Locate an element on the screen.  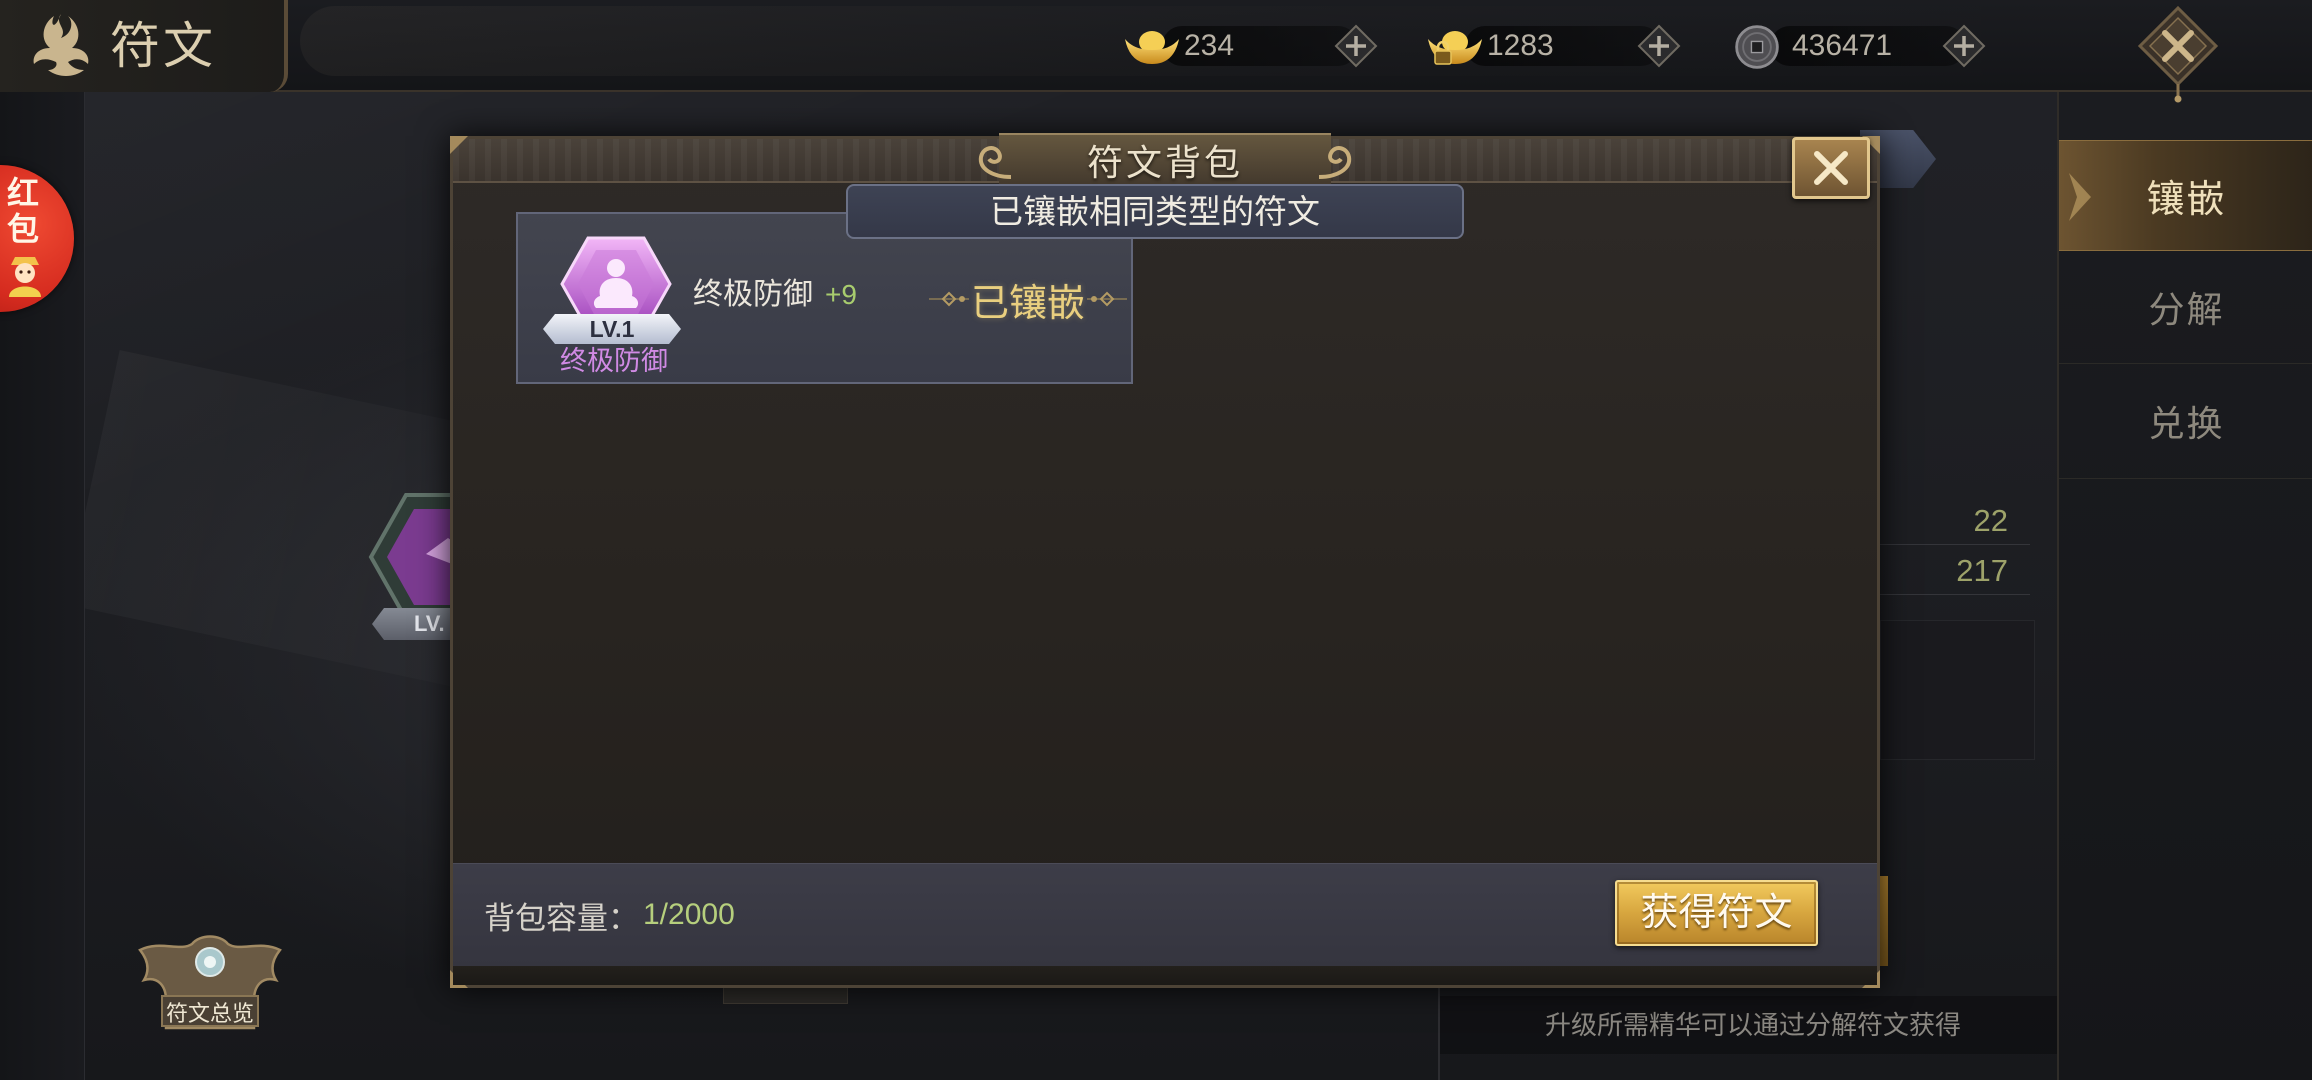
rune-overview-button: 符文总览 is located at coordinates (210, 983).